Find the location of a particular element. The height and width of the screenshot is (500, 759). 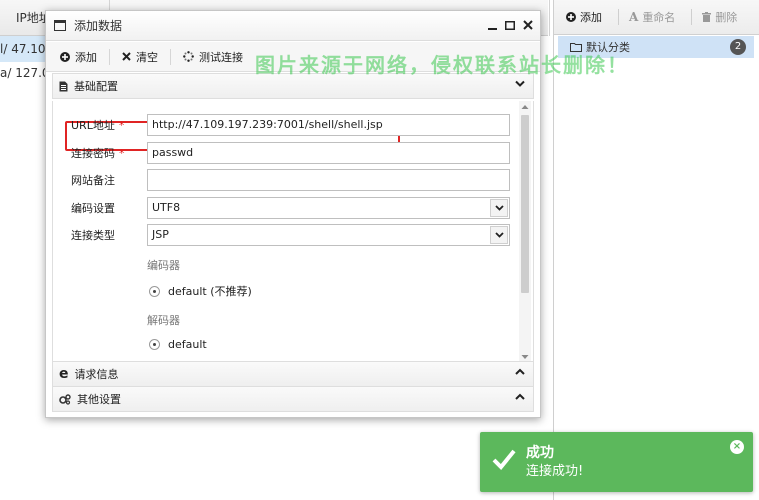

encoder-option-label: default (不推荐) is located at coordinates (210, 291).